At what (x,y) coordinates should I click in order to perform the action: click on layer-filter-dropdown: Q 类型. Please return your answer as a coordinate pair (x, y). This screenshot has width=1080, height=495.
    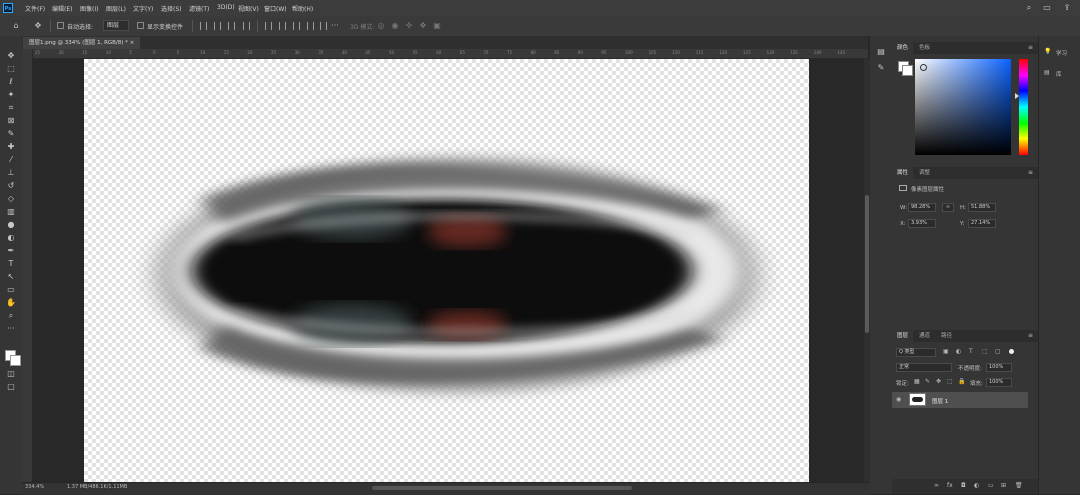
    Looking at the image, I should click on (916, 352).